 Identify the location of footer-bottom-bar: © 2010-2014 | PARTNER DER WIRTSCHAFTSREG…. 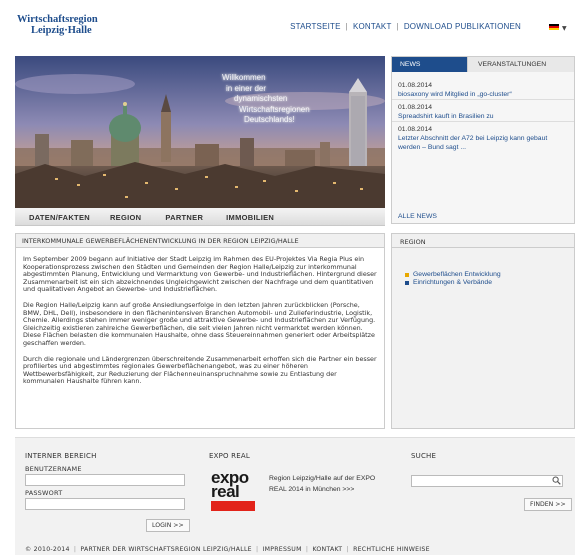
(227, 549).